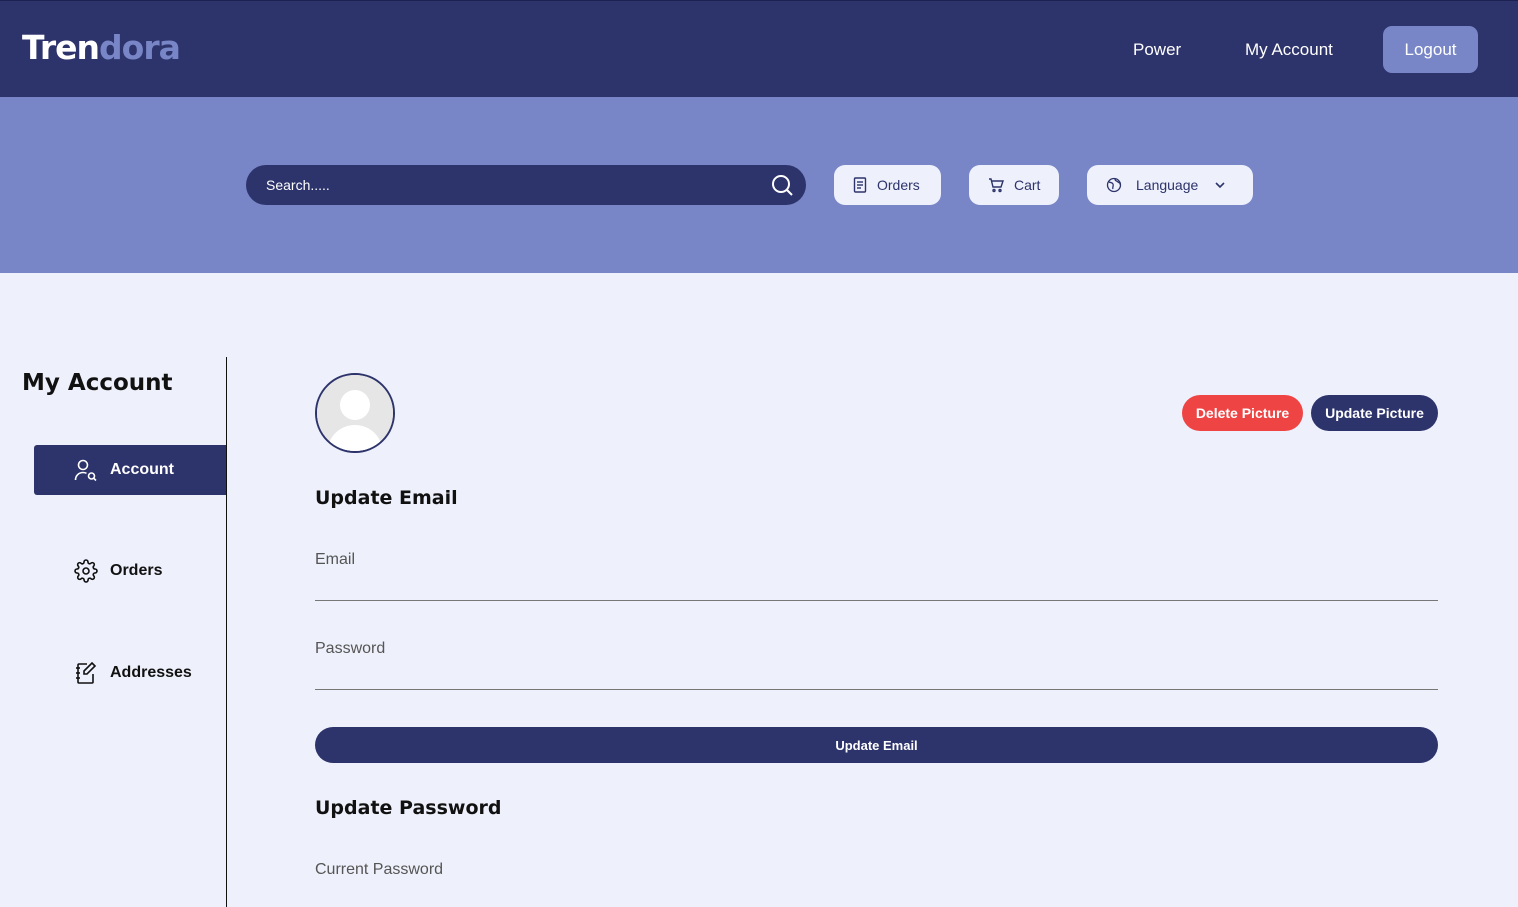 This screenshot has width=1518, height=907. What do you see at coordinates (876, 745) in the screenshot?
I see `update-email-button: Update Email` at bounding box center [876, 745].